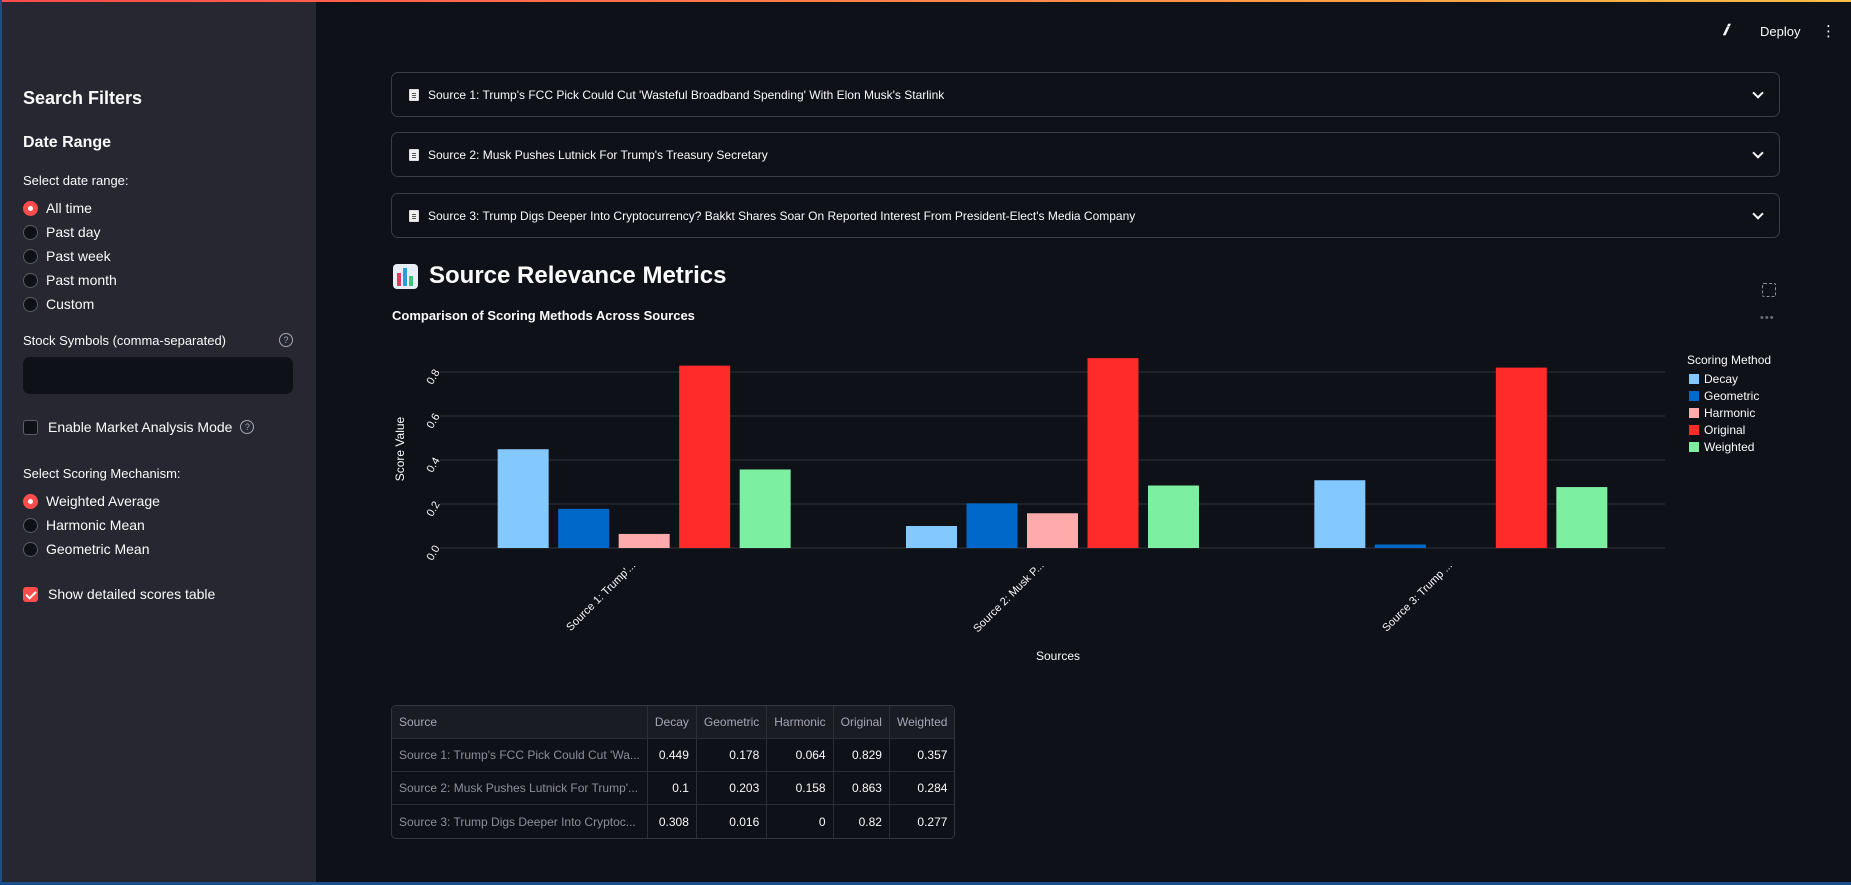 The image size is (1851, 885). I want to click on bar-chart-icon, so click(405, 276).